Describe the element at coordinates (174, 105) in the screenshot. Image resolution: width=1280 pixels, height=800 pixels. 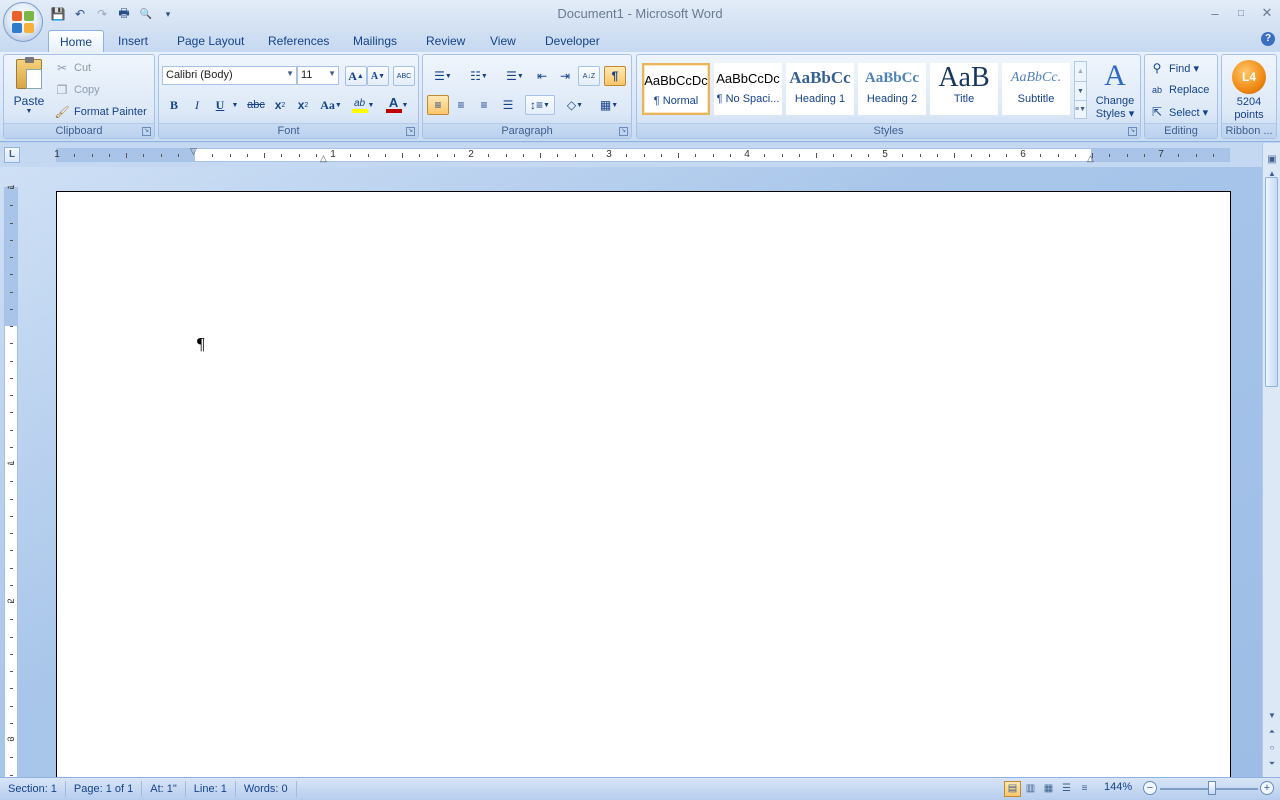
I see `bold-button: B` at that location.